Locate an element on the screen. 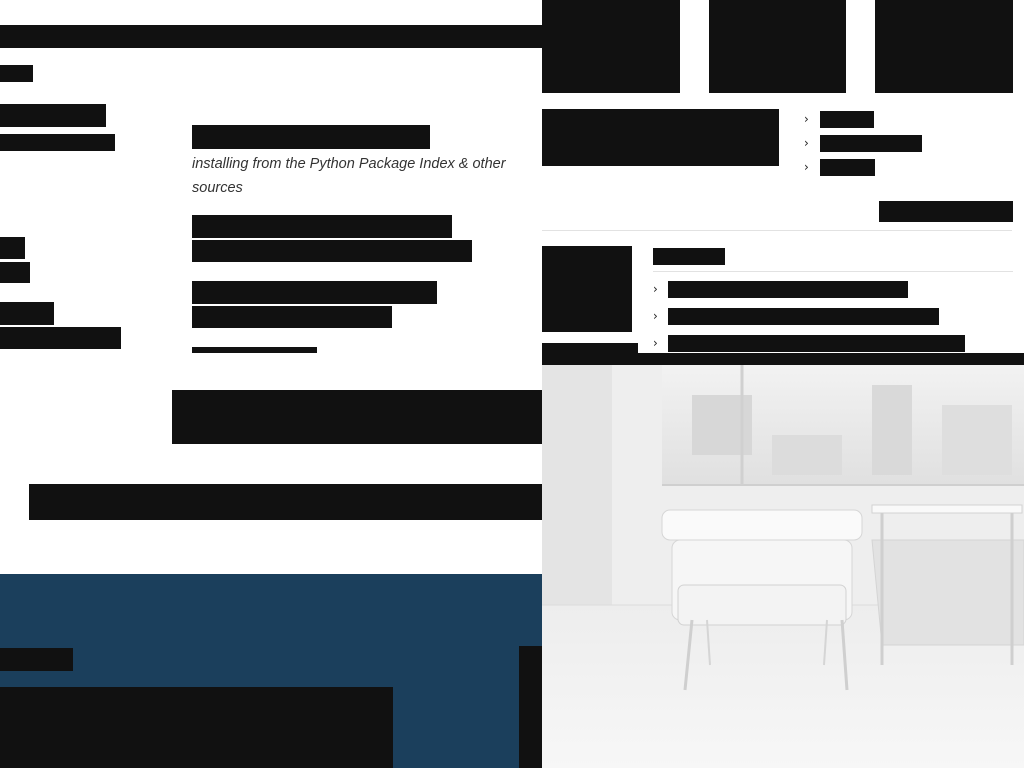 This screenshot has width=1024, height=768. top-nav-bar is located at coordinates (271, 36).